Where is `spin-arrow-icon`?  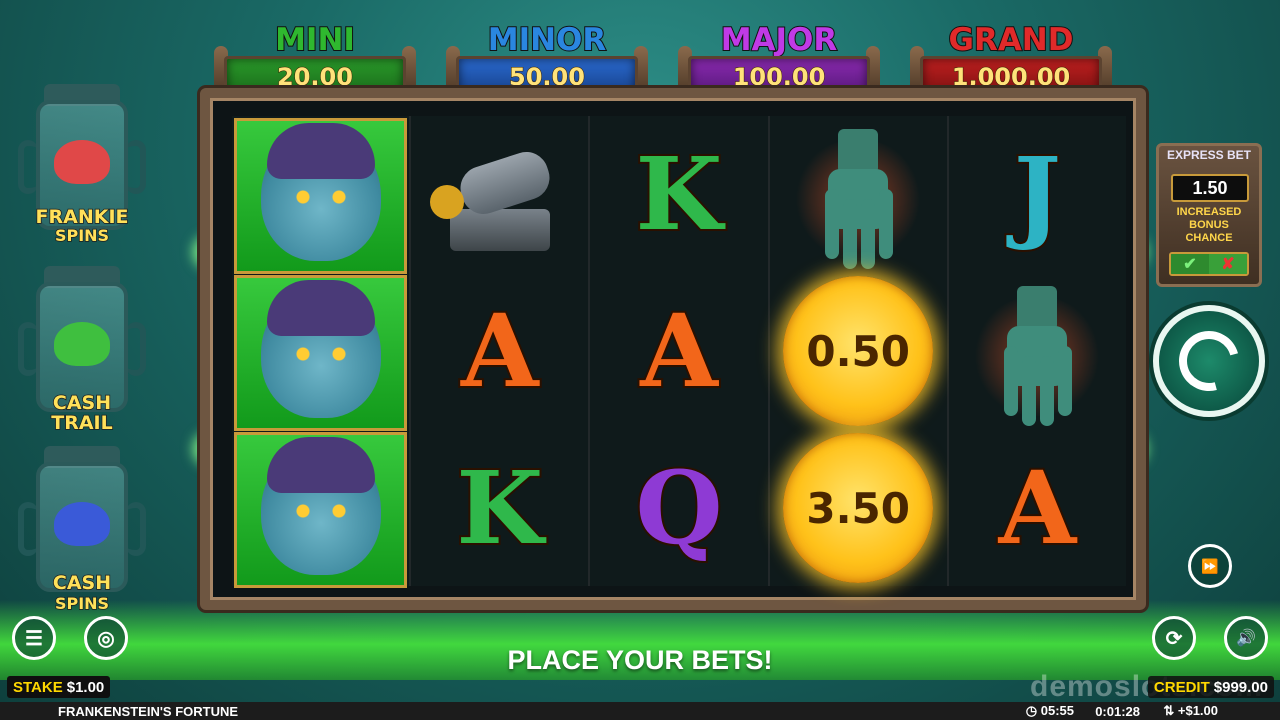
spin-arrow-icon is located at coordinates (1209, 361).